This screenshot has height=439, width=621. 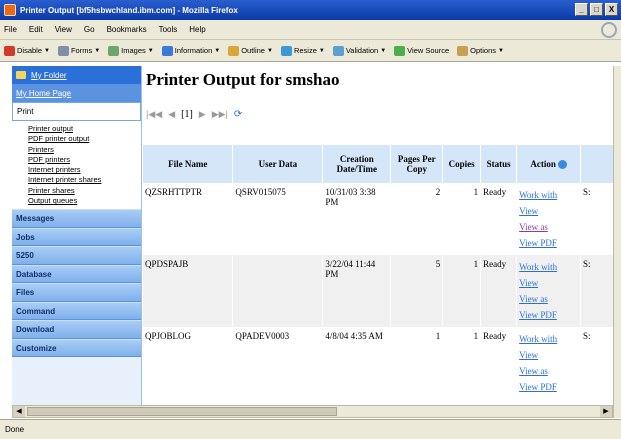 What do you see at coordinates (357, 219) in the screenshot?
I see `cell-creation-date: 10/31/03 3:38 PM` at bounding box center [357, 219].